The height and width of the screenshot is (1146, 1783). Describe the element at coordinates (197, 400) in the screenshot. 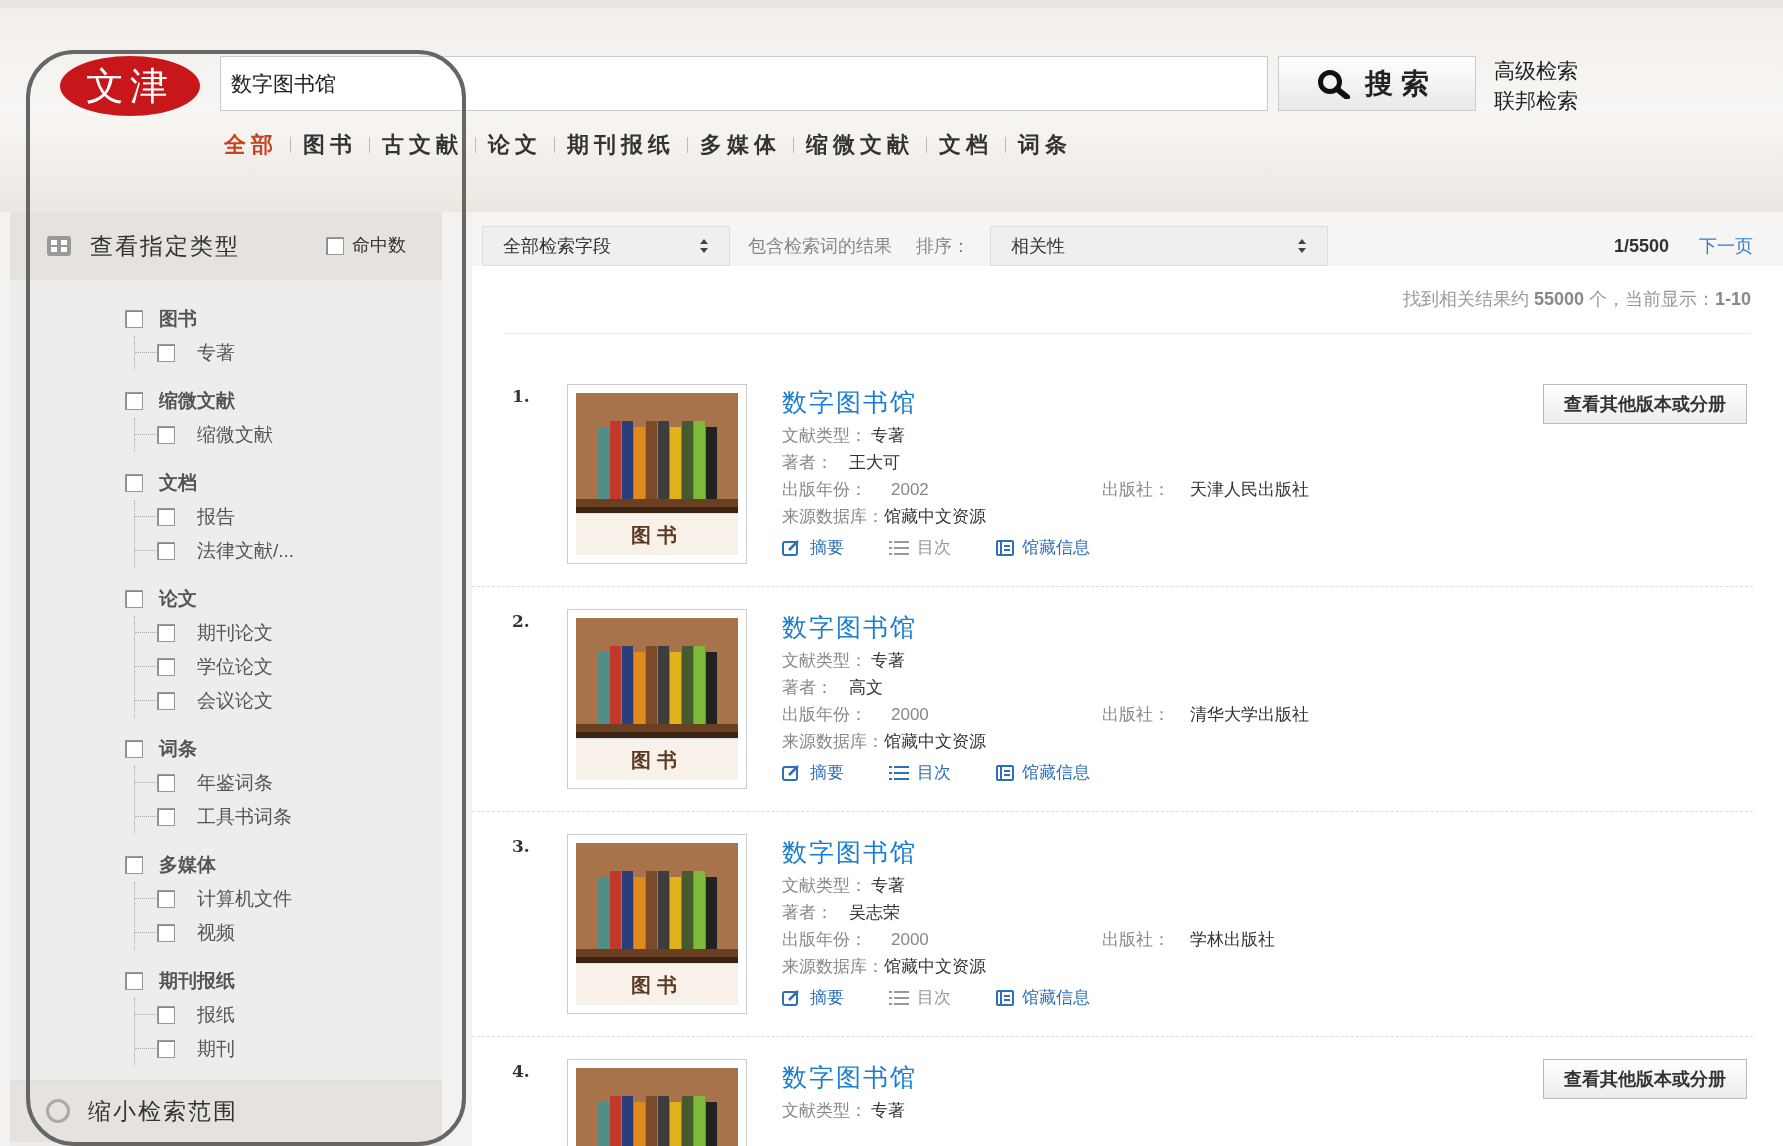

I see `category-label: 缩微文献` at that location.